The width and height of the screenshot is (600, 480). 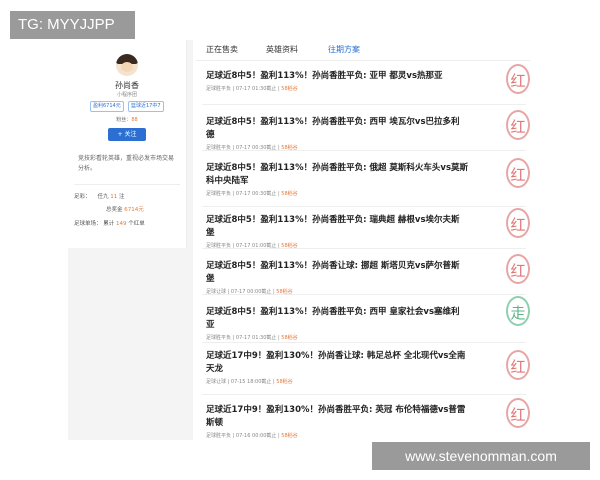 I want to click on tab-hero-profile: 英雄资料, so click(x=282, y=49).